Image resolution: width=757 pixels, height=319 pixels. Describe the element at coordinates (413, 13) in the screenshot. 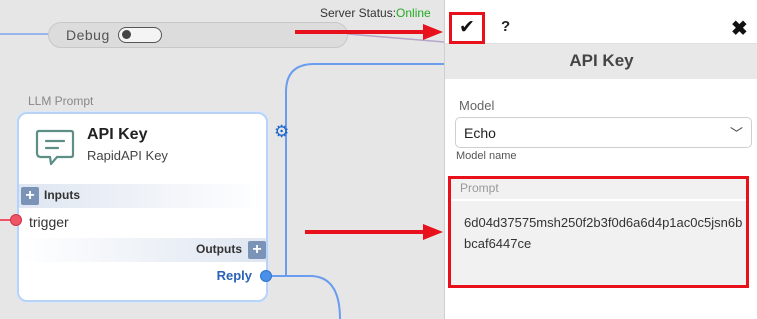

I see `server-status-value: Online` at that location.